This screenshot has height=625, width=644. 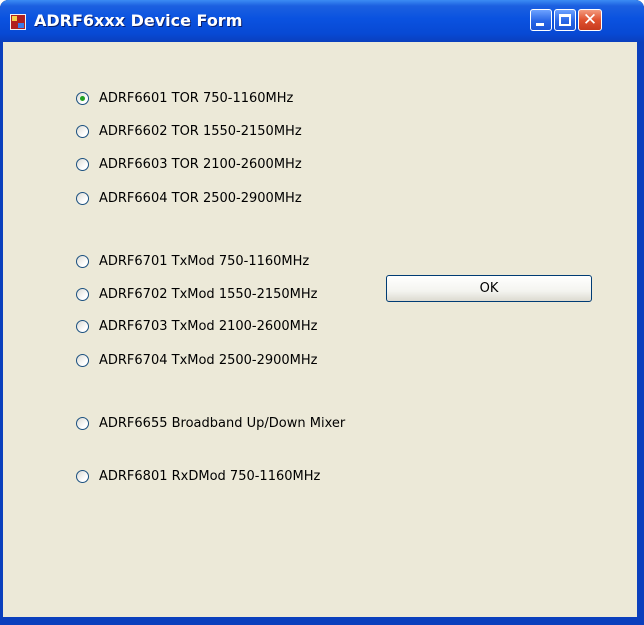 I want to click on radio-adrf6801: ADRF6801 RxDMod 750-1160MHz, so click(x=198, y=476).